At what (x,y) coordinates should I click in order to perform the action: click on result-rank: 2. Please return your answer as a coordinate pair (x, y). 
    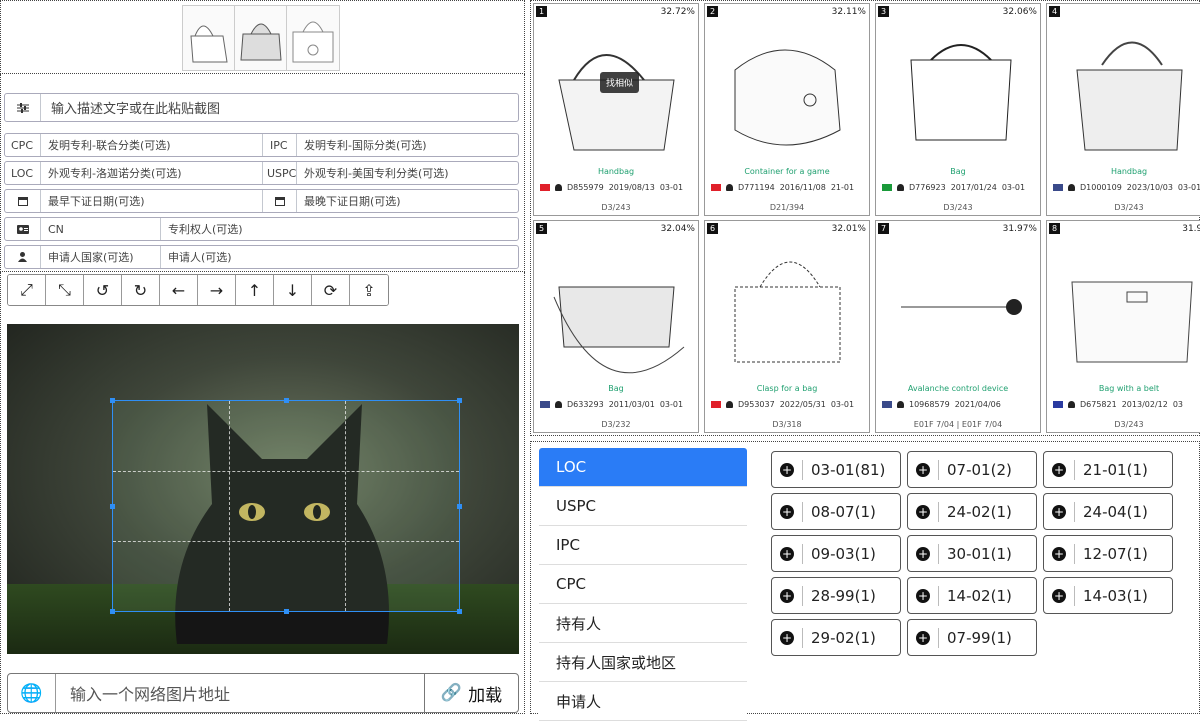
    Looking at the image, I should click on (713, 11).